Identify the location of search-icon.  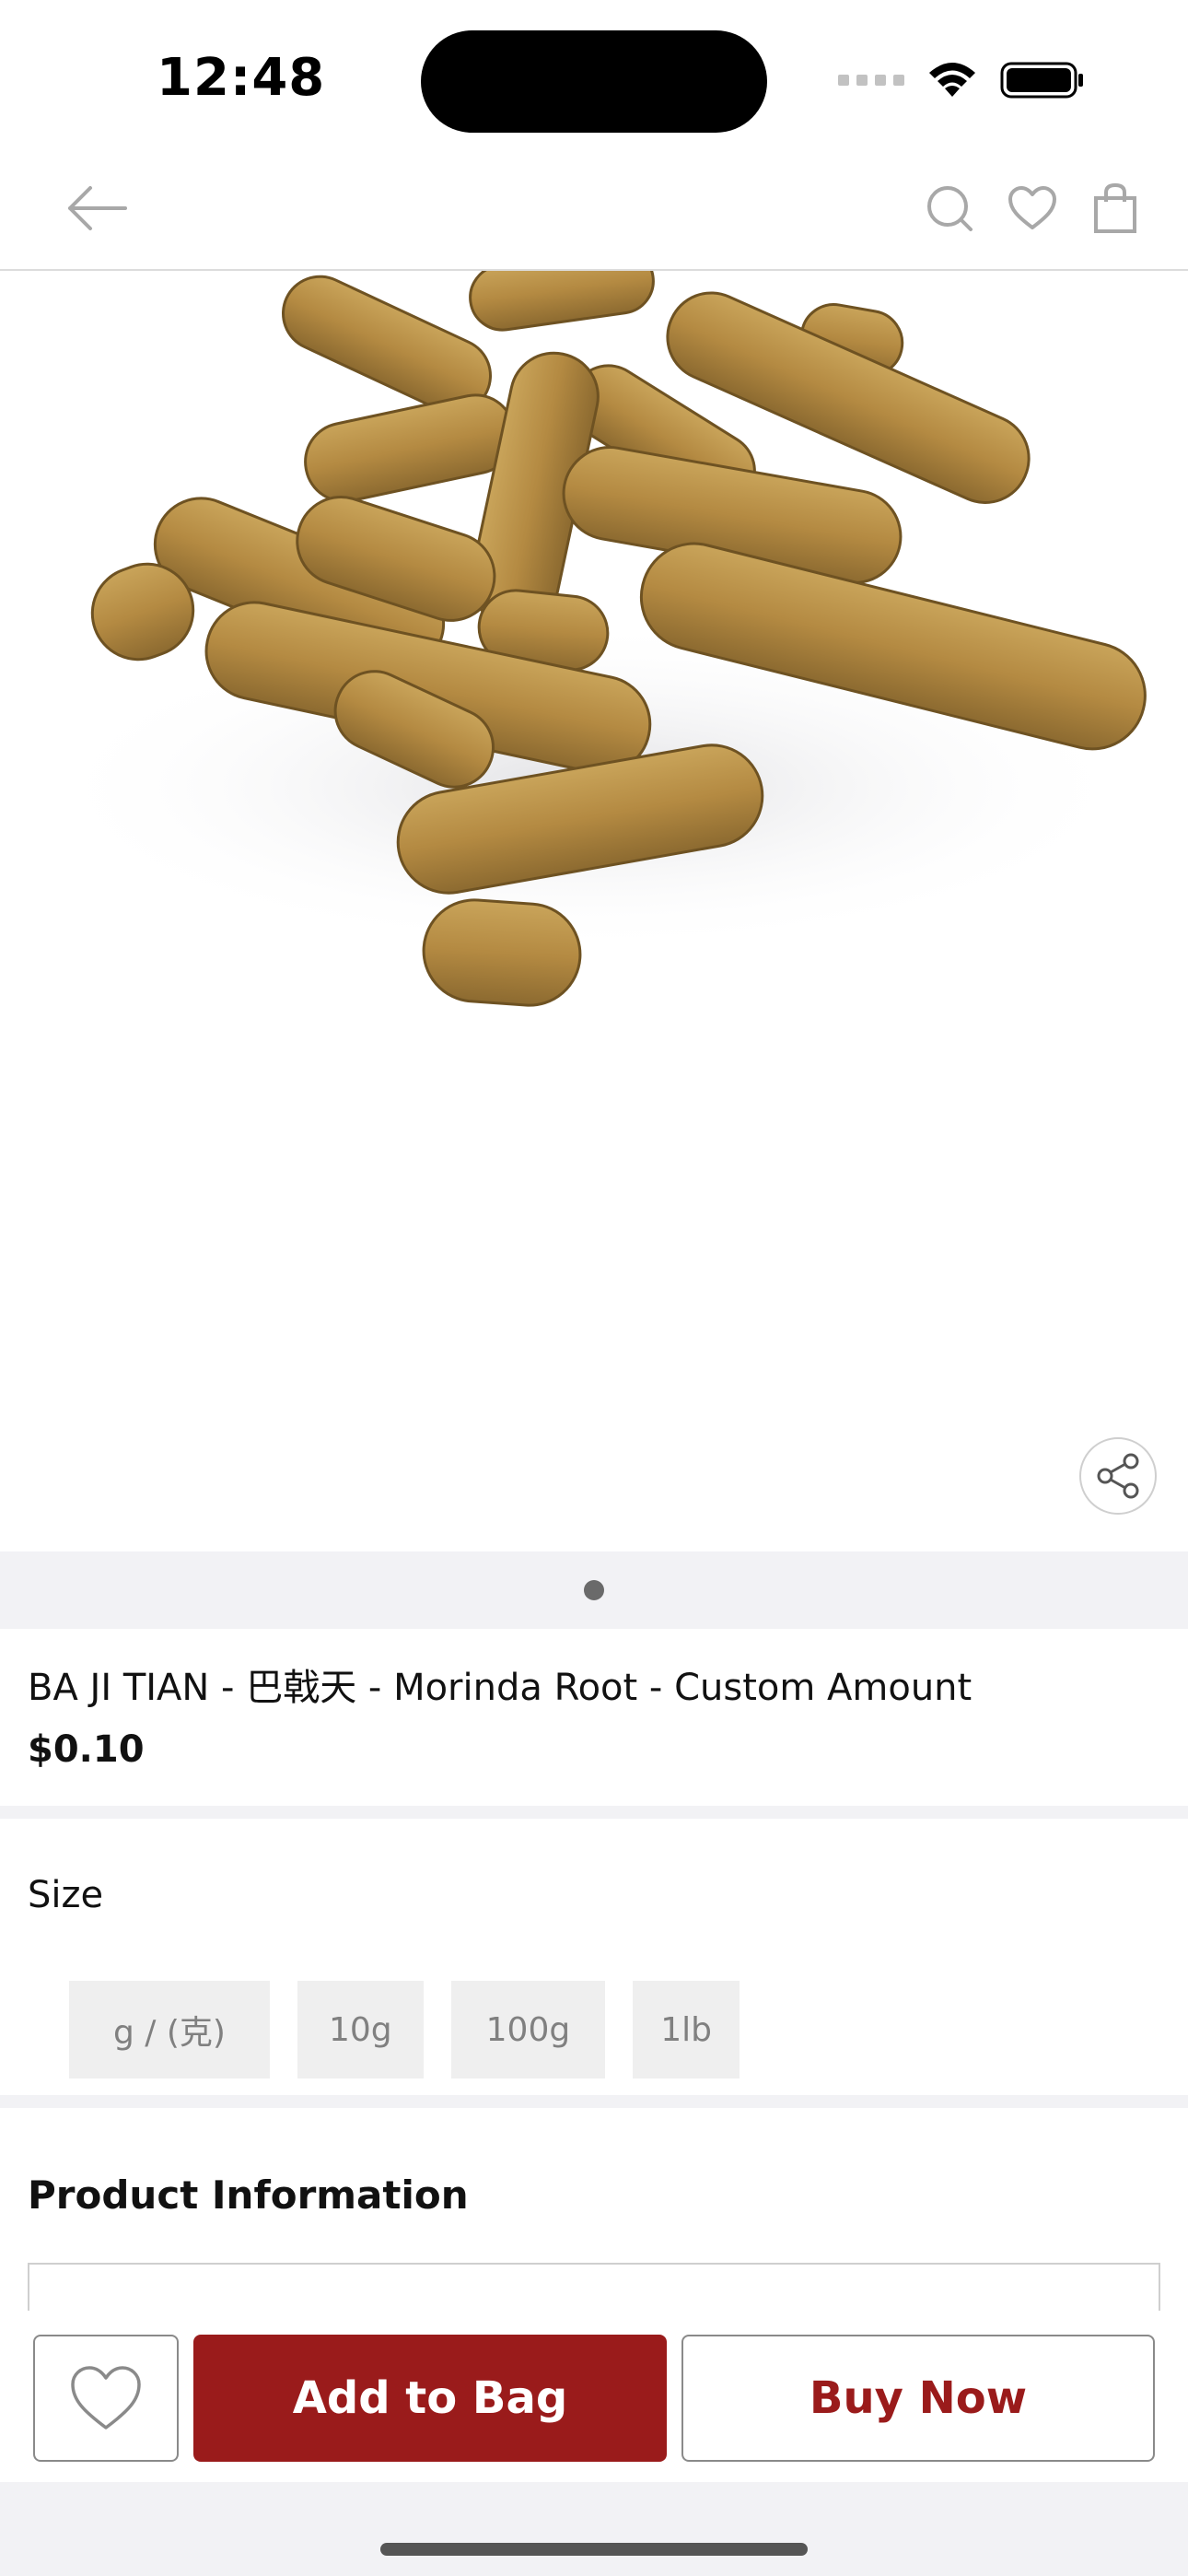
(950, 208).